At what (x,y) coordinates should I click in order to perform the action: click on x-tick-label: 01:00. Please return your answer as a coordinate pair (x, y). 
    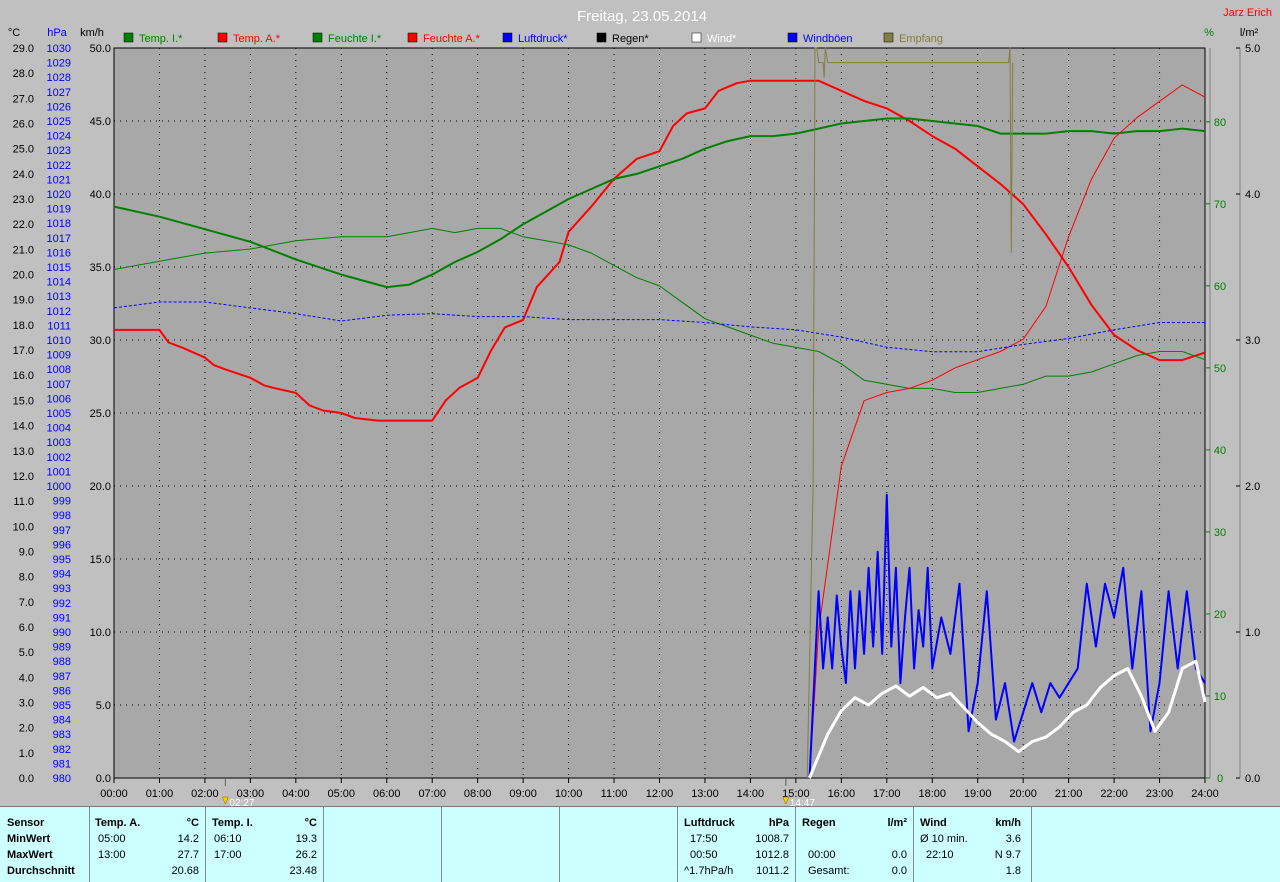
    Looking at the image, I should click on (160, 794).